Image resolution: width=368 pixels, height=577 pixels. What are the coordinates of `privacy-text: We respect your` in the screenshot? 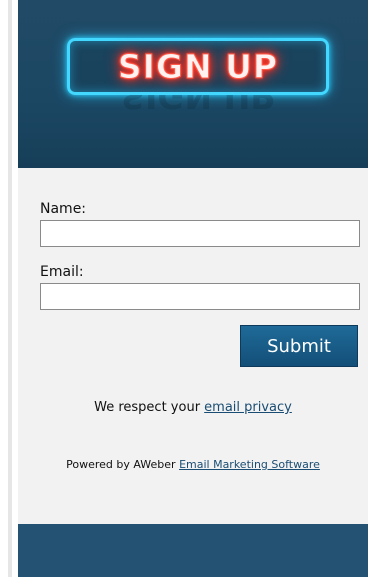 It's located at (149, 407).